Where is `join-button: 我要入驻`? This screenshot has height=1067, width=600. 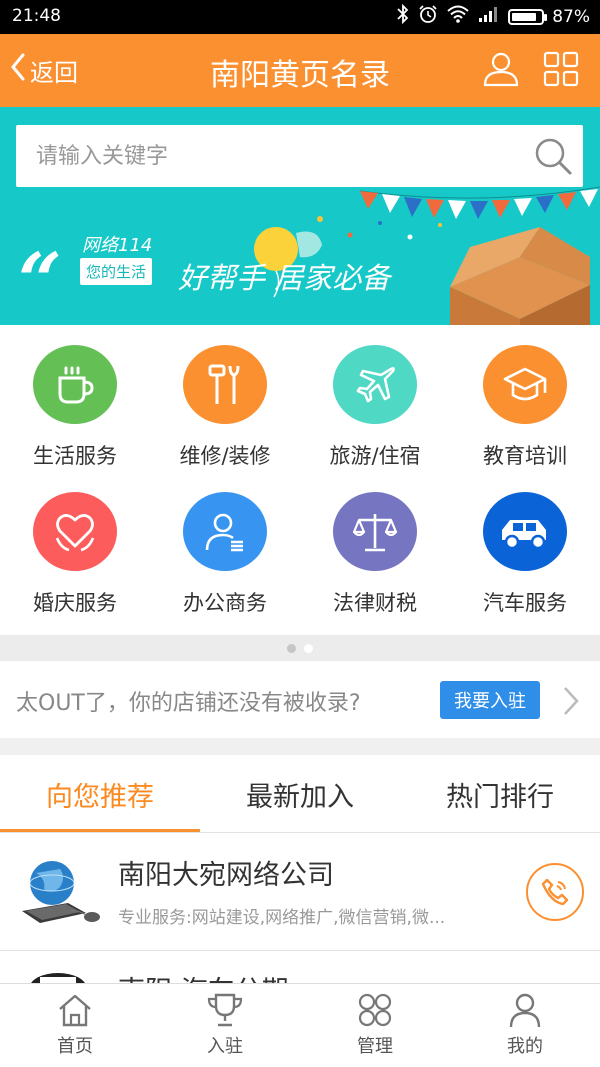
join-button: 我要入驻 is located at coordinates (490, 700).